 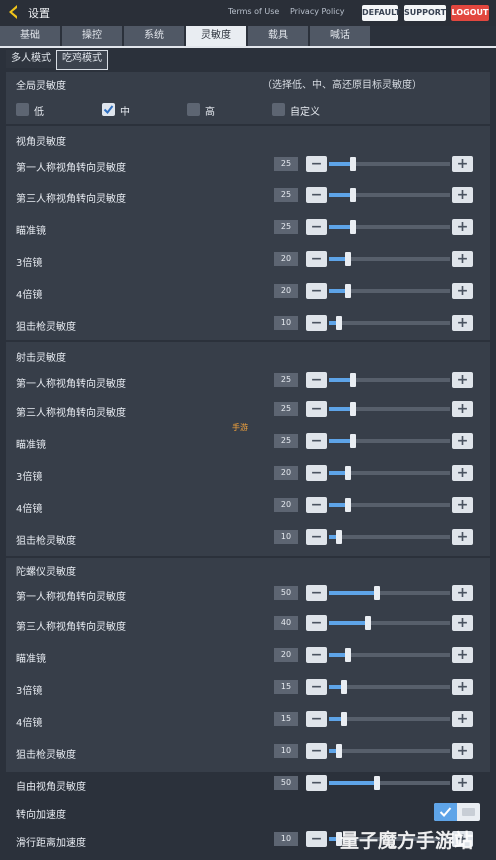 What do you see at coordinates (216, 36) in the screenshot?
I see `tab-sensitivity: 灵敏度` at bounding box center [216, 36].